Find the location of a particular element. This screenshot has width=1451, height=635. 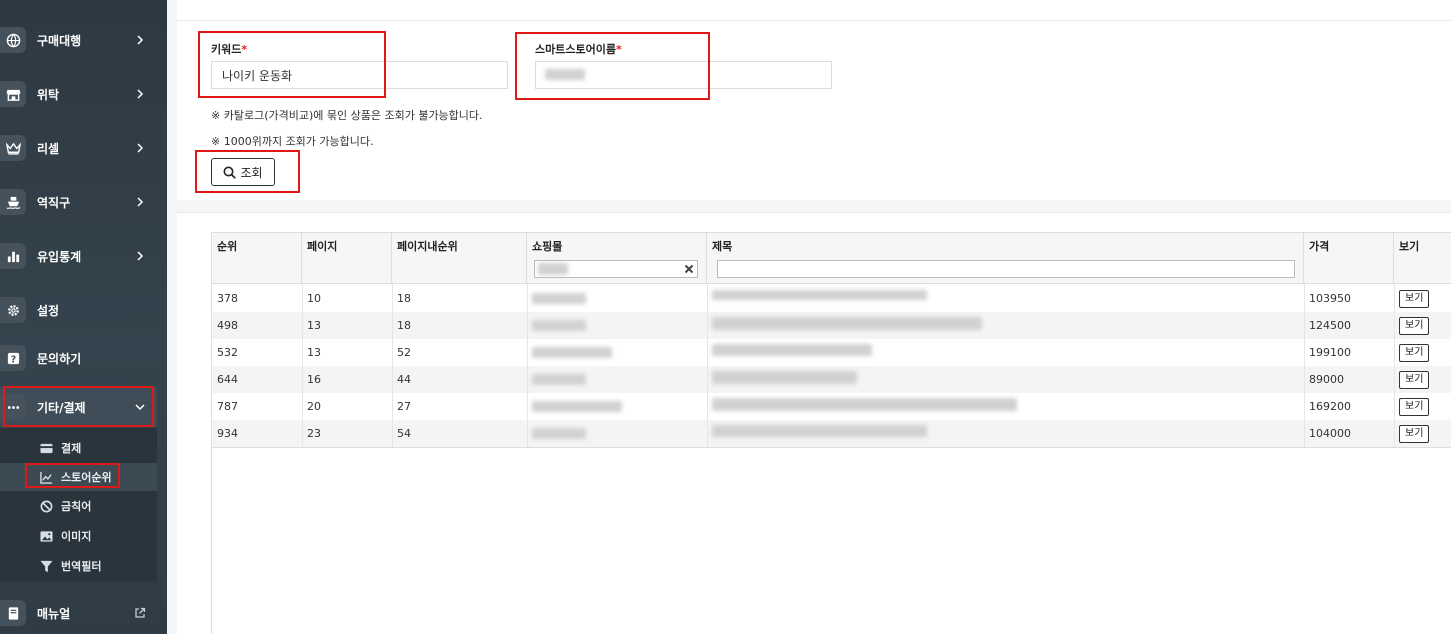

nav-item-inflow-stats: 유입통계 is located at coordinates (78, 256).